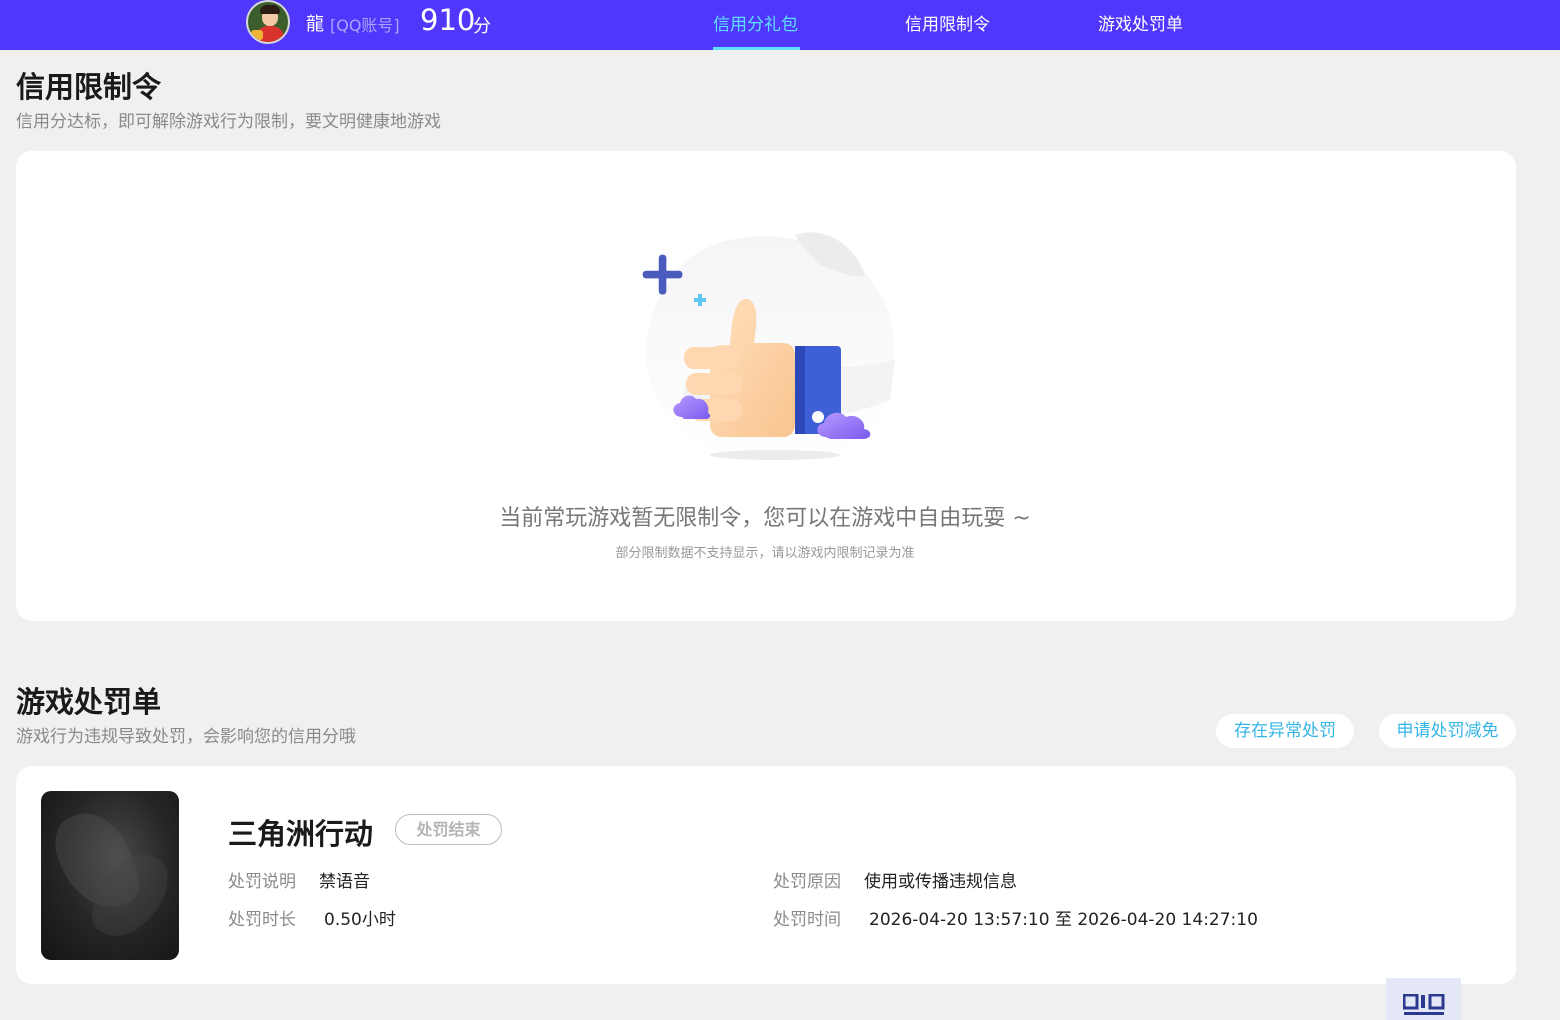 This screenshot has width=1560, height=1020. I want to click on apply-penalty-reduction-button: 申请处罚减免, so click(1447, 731).